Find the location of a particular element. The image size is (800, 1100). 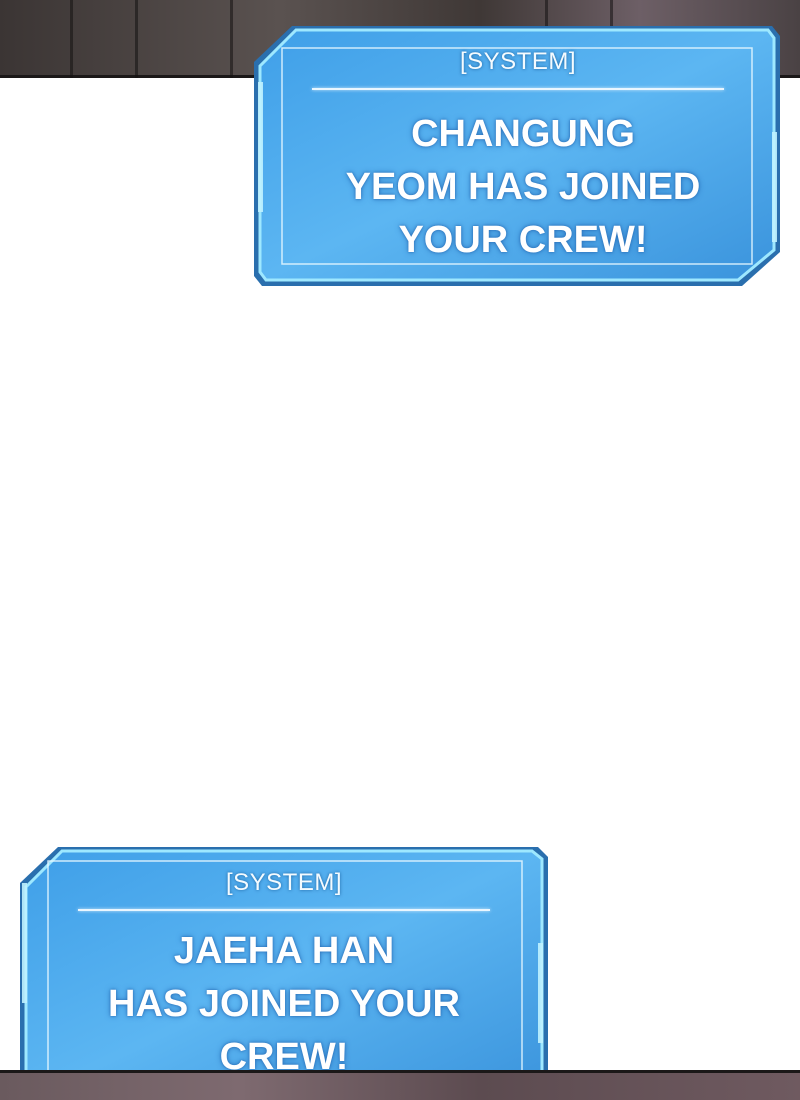

notification-message: CHANGUNG YEOM HAS JOINED YOUR CREW! is located at coordinates (523, 187).